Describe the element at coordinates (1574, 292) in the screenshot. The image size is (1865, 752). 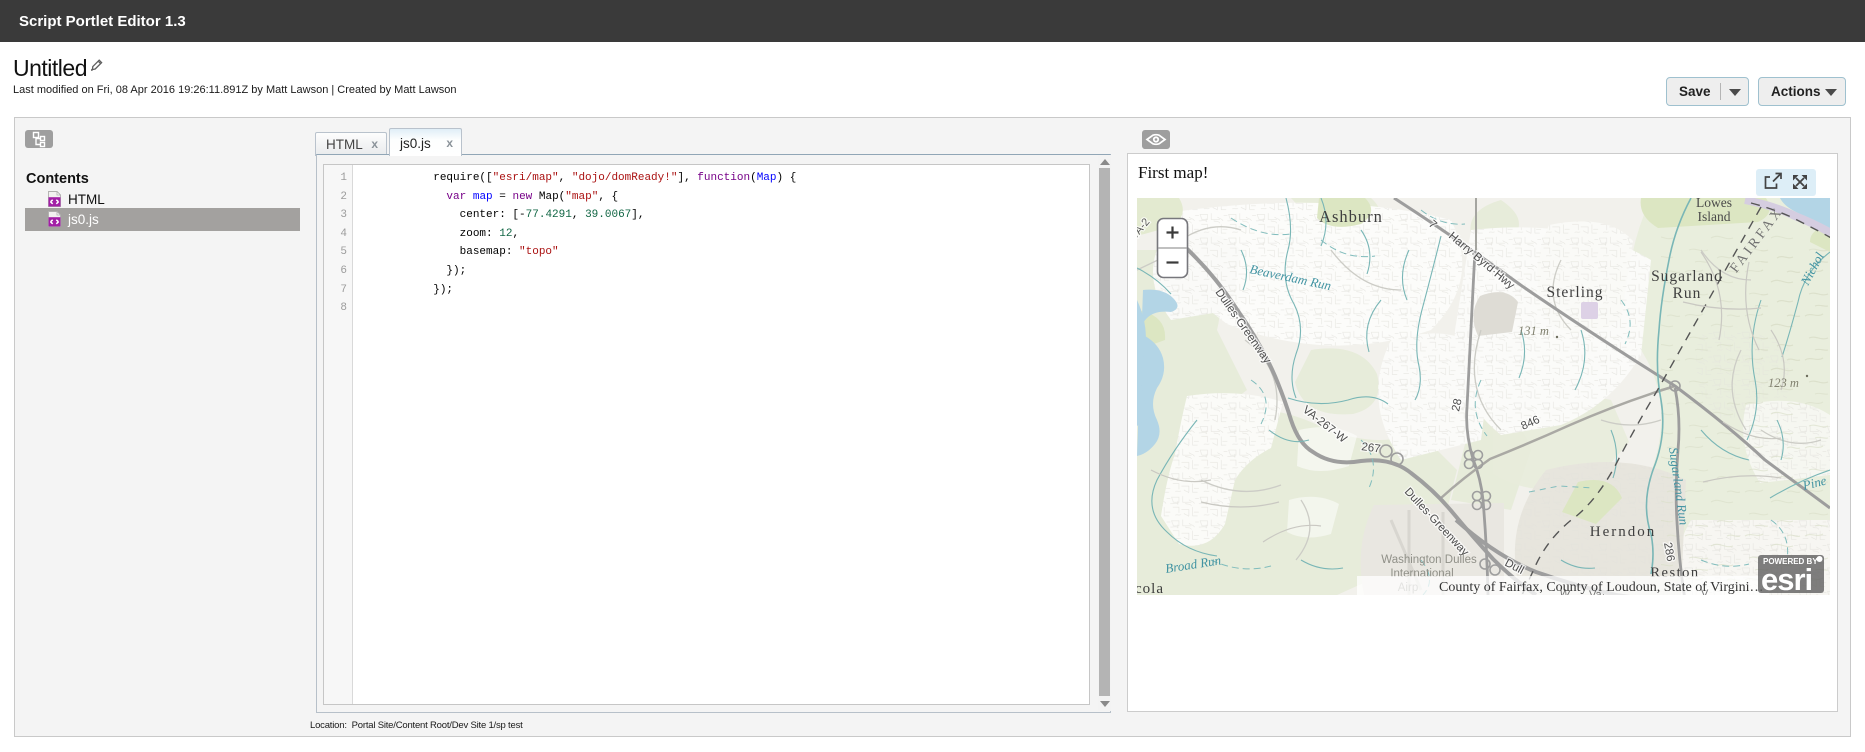
I see `svg-text: Sterling` at that location.